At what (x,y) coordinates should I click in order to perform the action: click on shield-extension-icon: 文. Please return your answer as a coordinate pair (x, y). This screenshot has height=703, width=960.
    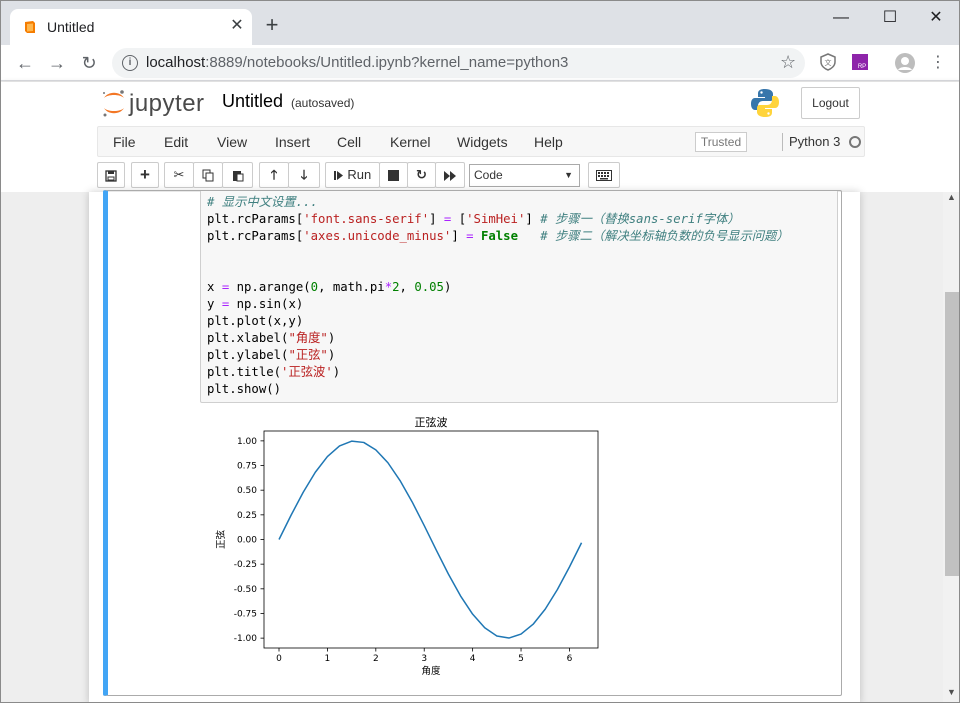
    Looking at the image, I should click on (828, 62).